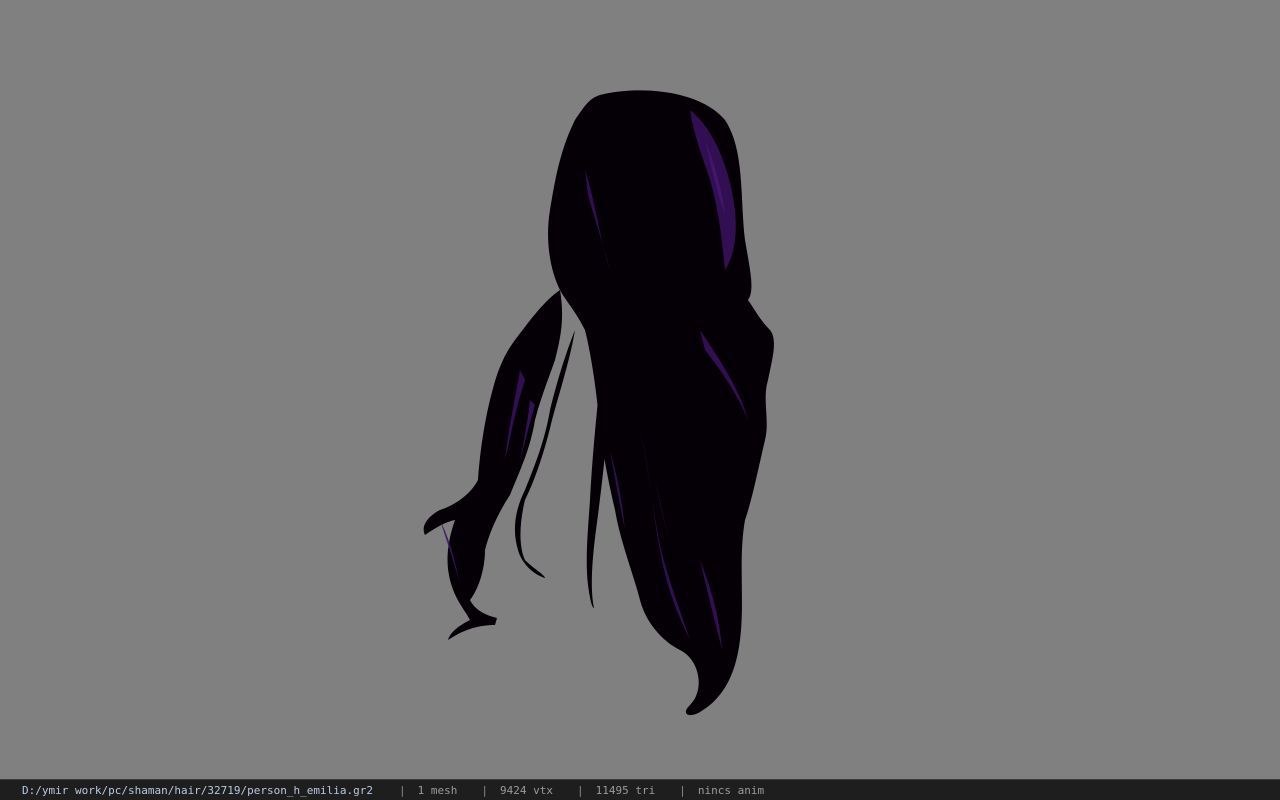 The width and height of the screenshot is (1280, 800). Describe the element at coordinates (437, 790) in the screenshot. I see `status-mesh-count: 1 mesh` at that location.